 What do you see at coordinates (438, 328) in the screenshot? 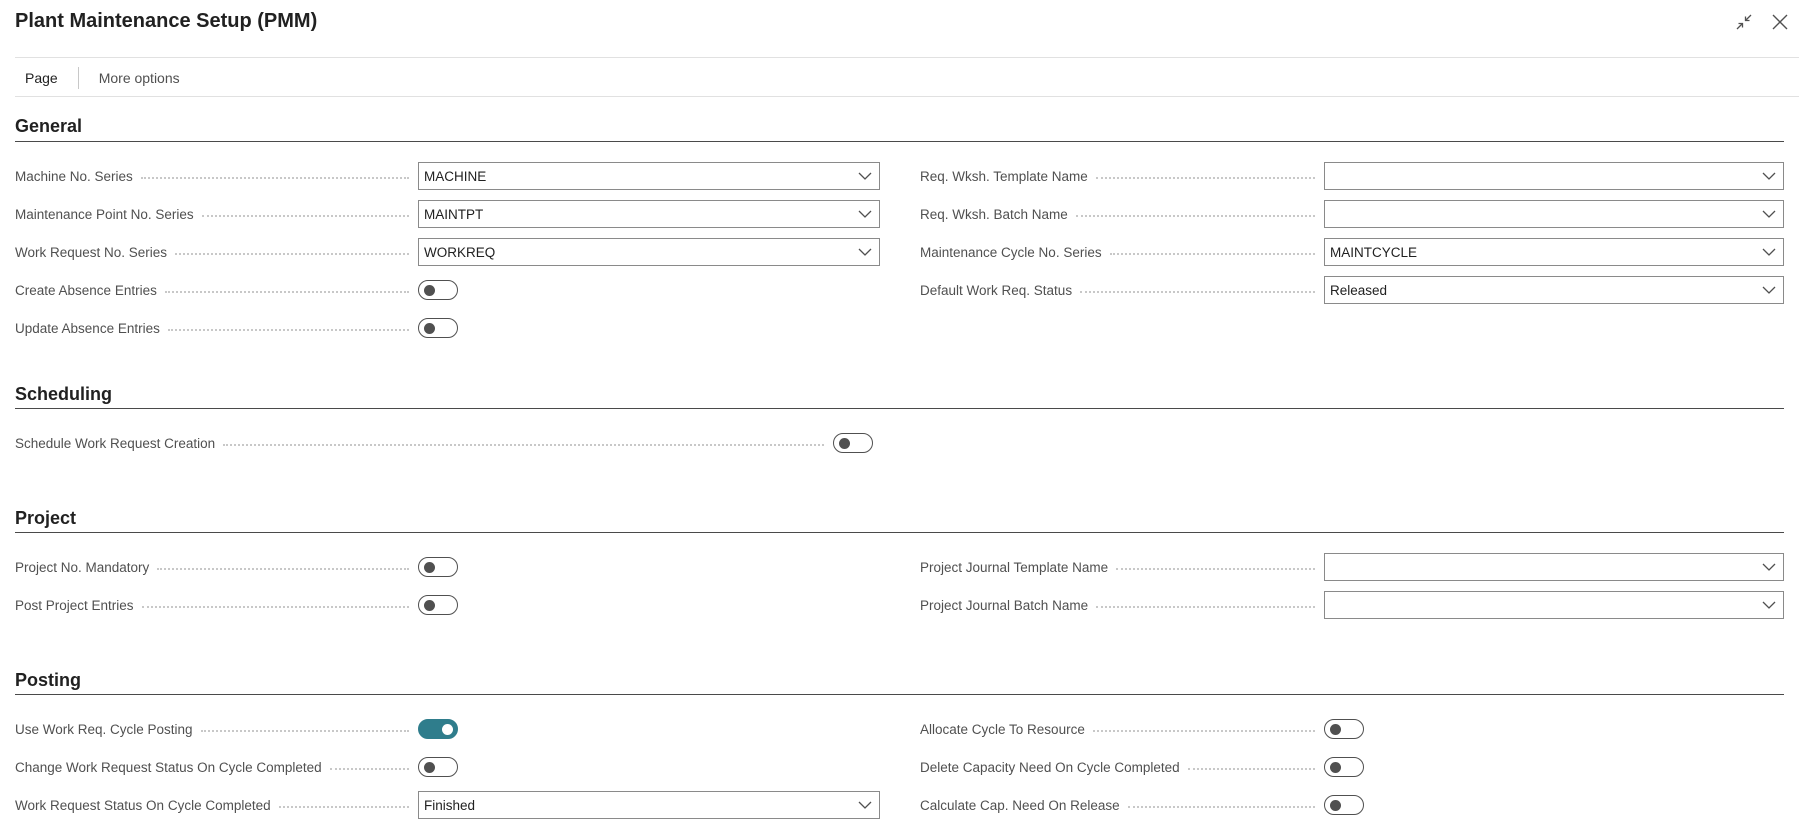
I see `update-absence-entries-toggle` at bounding box center [438, 328].